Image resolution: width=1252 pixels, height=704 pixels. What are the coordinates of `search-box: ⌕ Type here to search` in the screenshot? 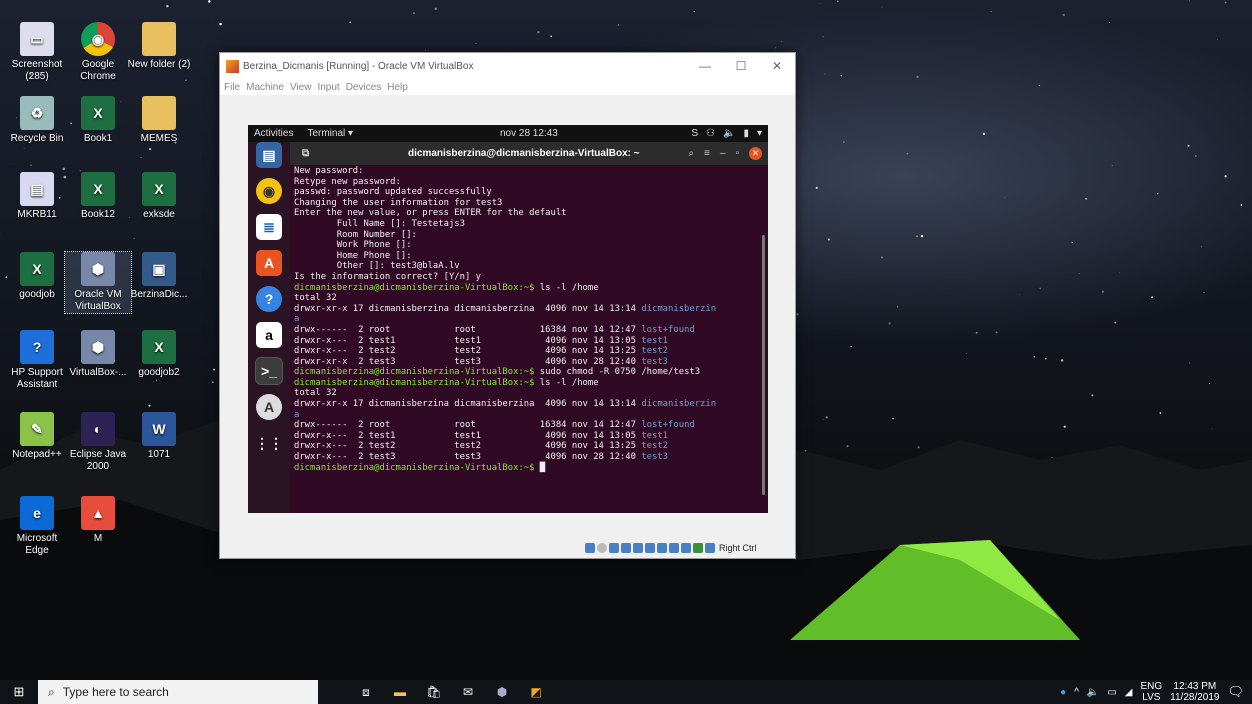 It's located at (178, 692).